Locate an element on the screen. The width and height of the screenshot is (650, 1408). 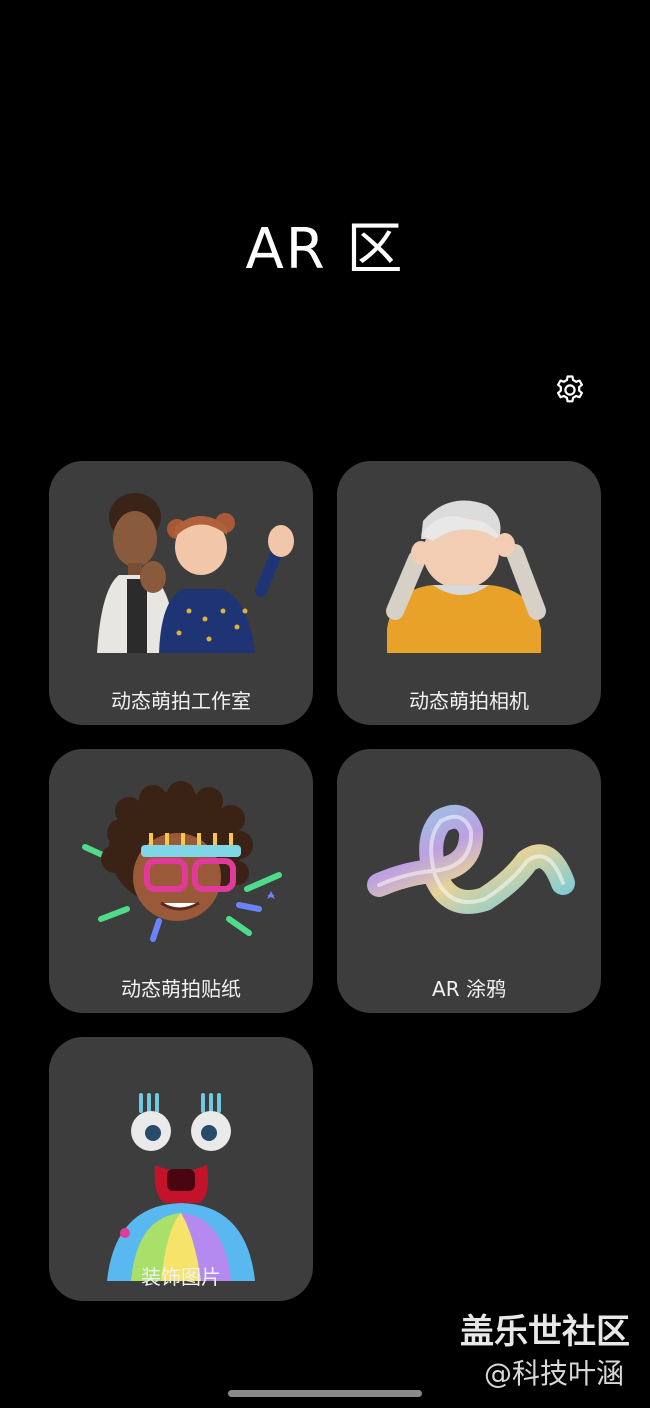
home-indicator is located at coordinates (325, 1393).